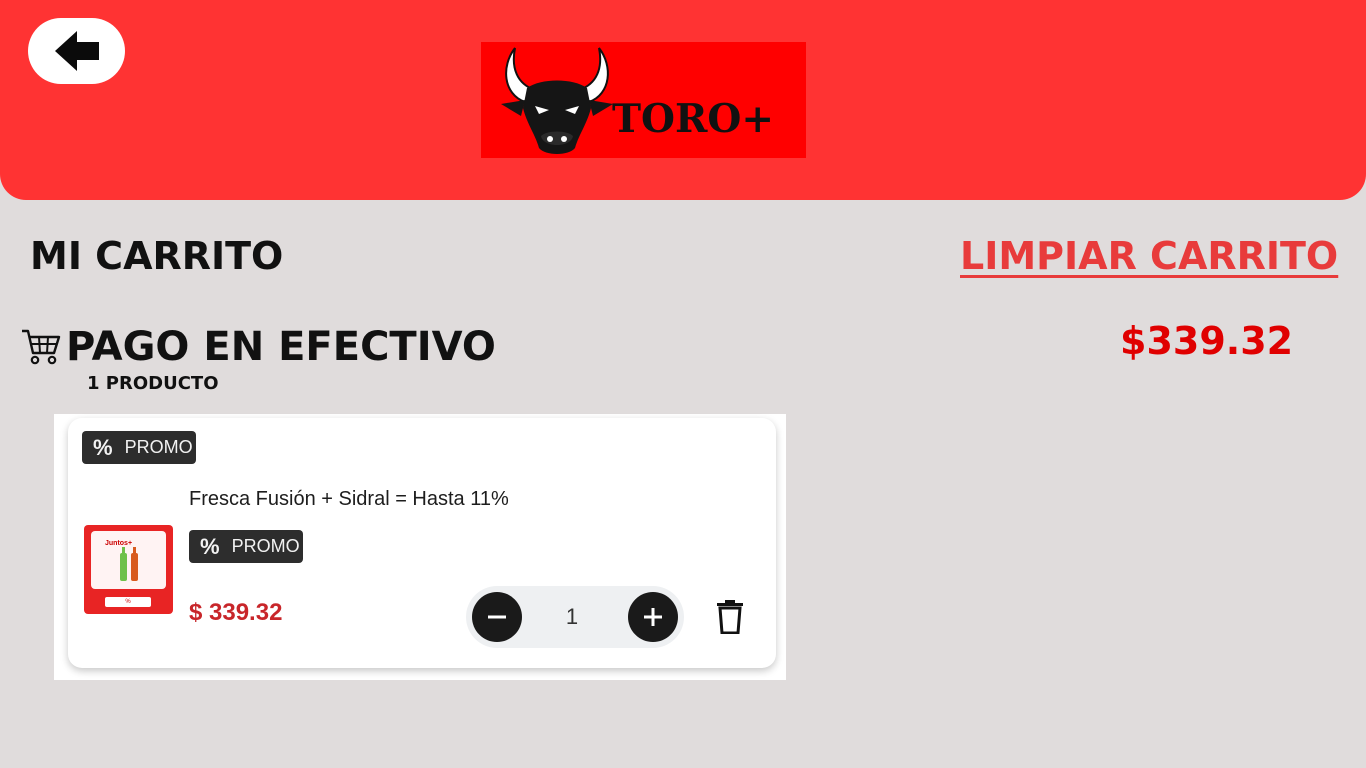 The height and width of the screenshot is (768, 1366). What do you see at coordinates (557, 100) in the screenshot?
I see `bull-head-icon` at bounding box center [557, 100].